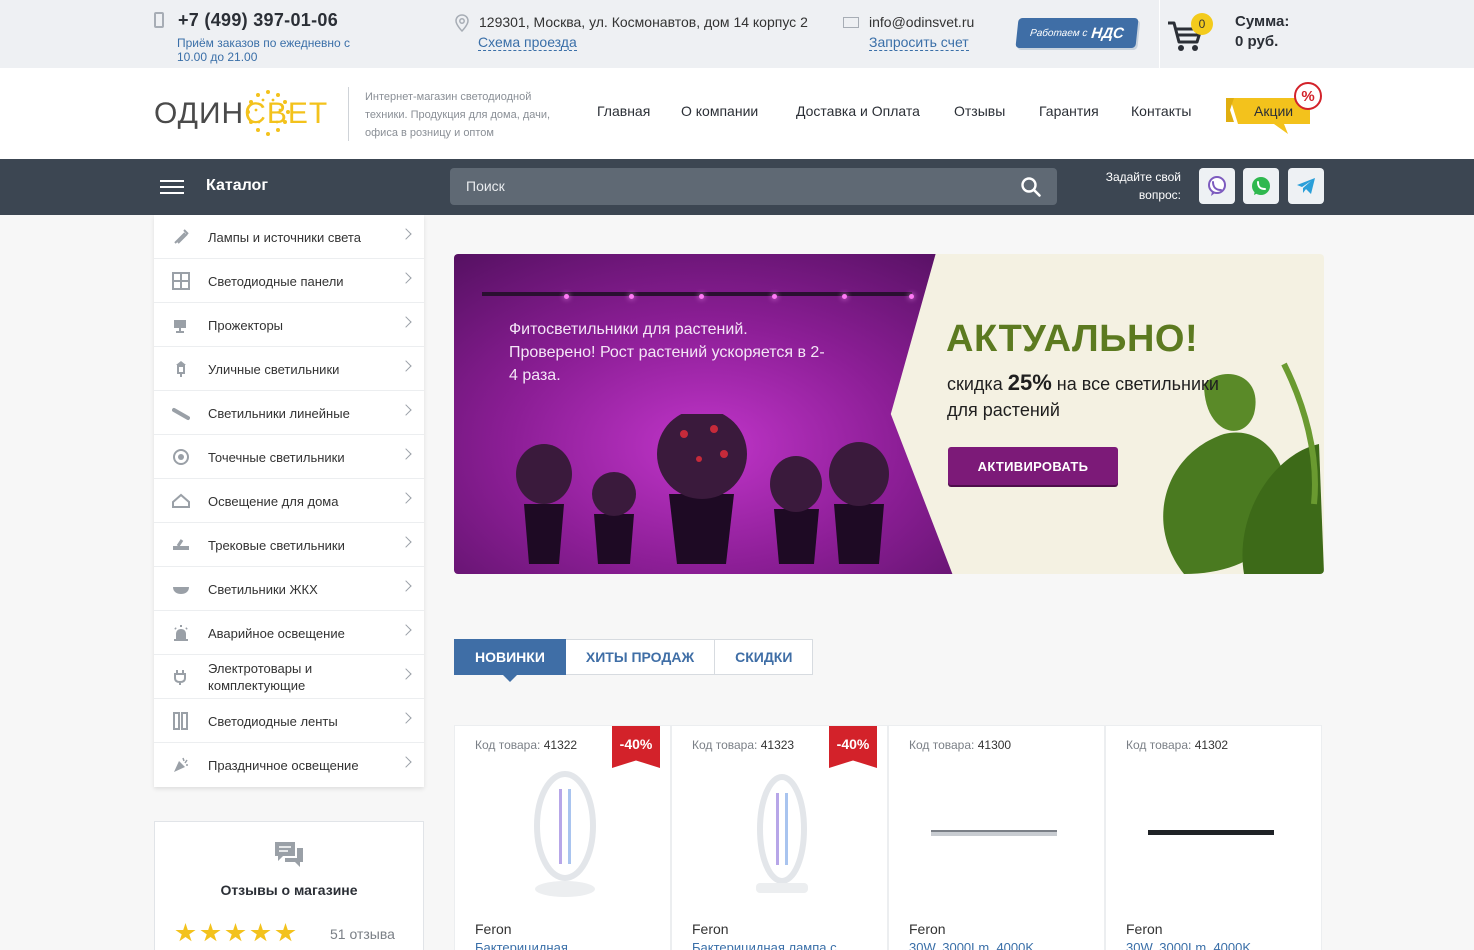 The image size is (1474, 950). I want to click on product-brand: Feron, so click(710, 929).